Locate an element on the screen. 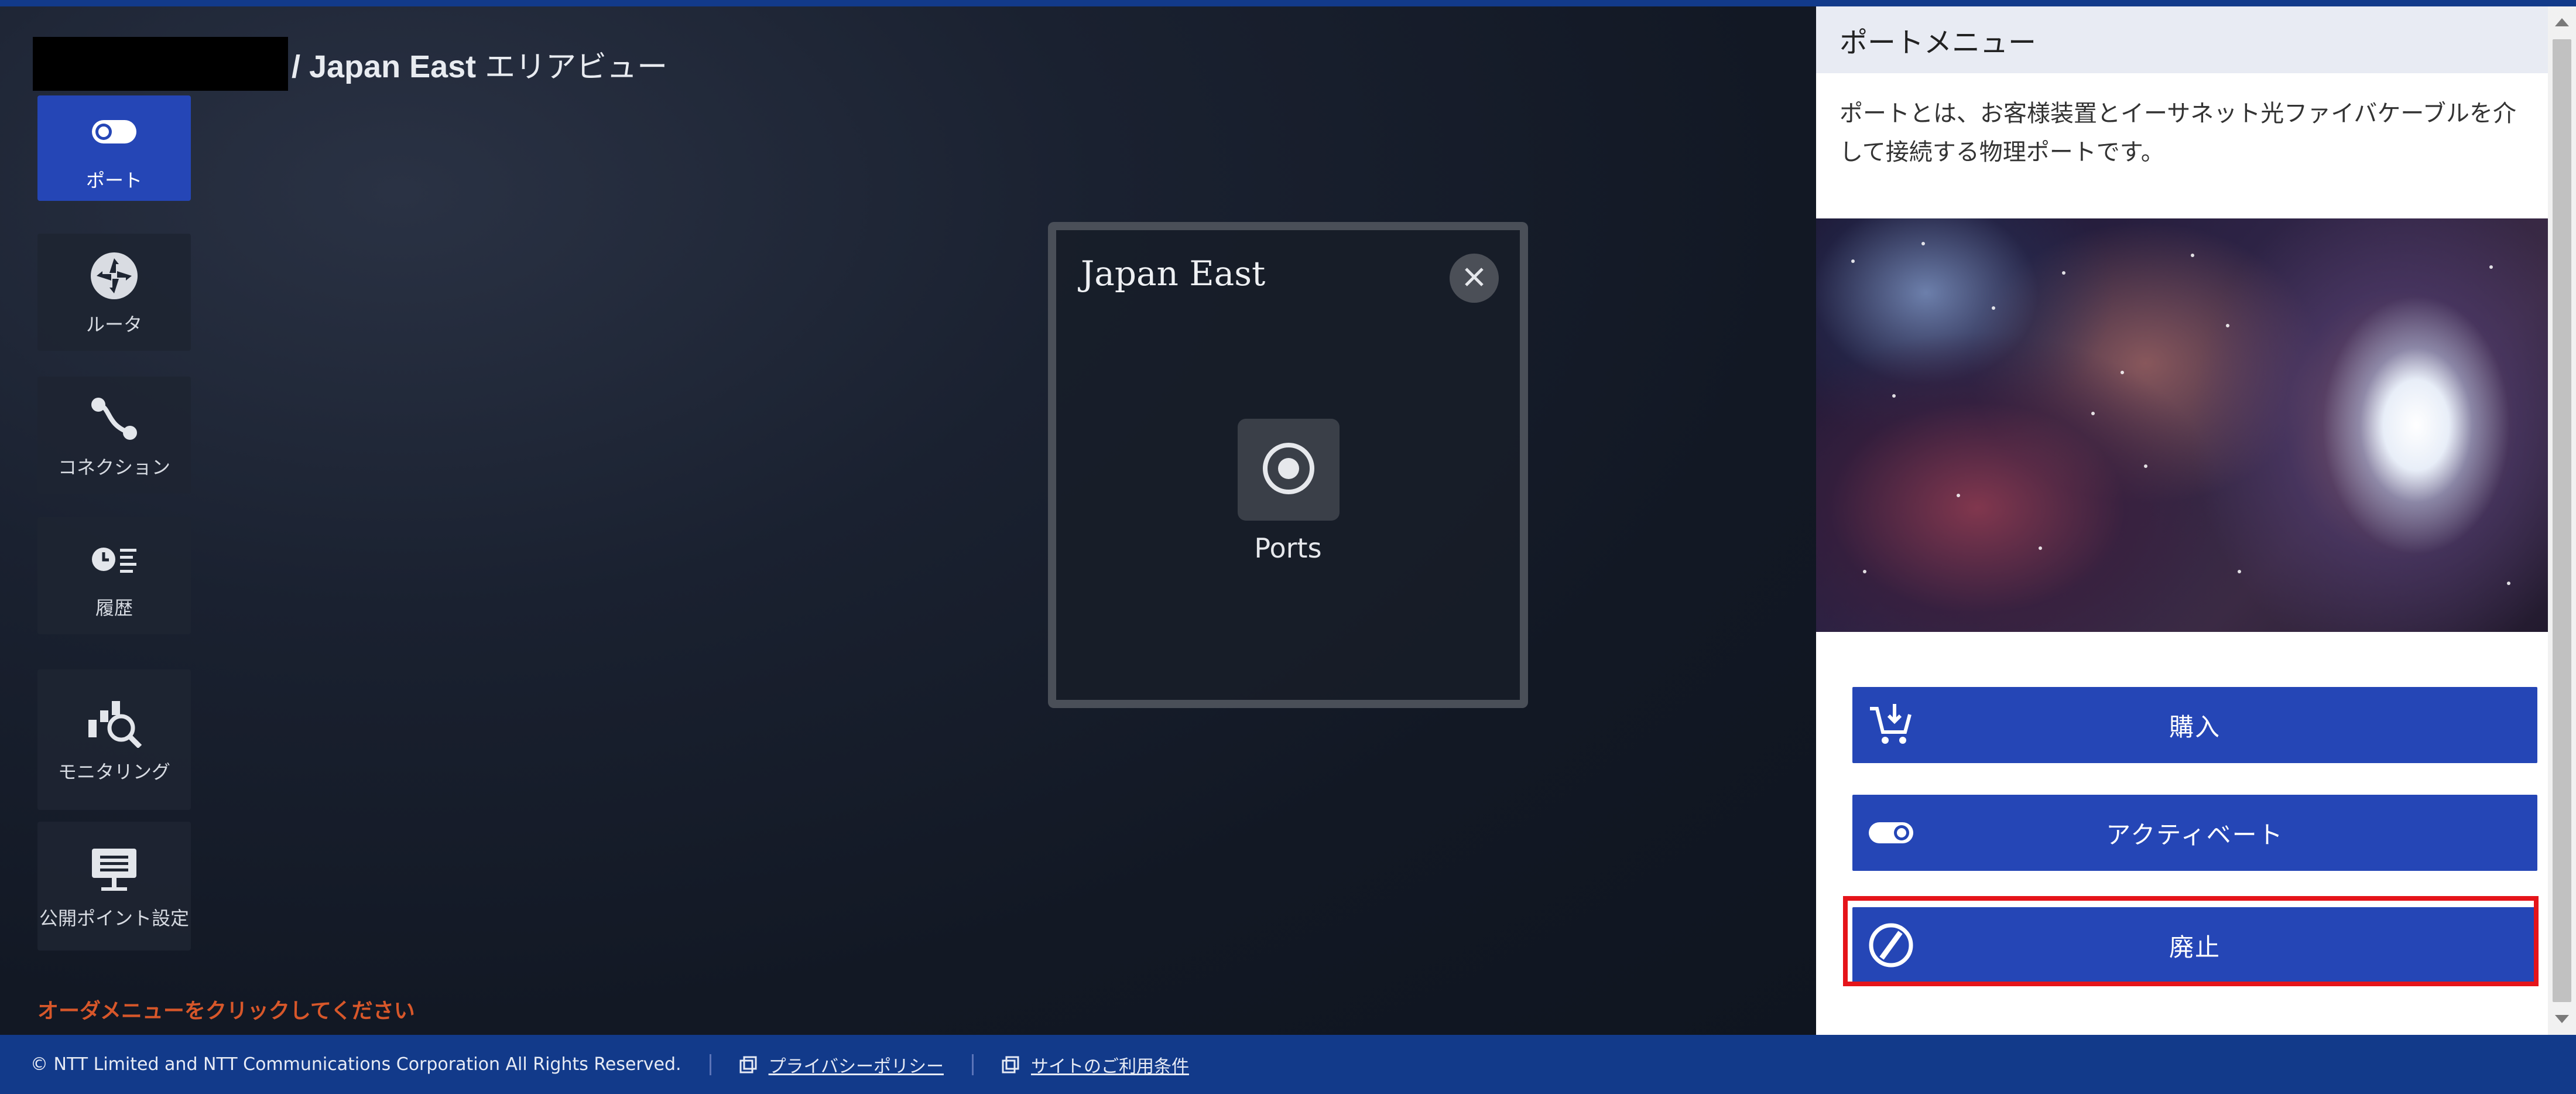  cart-download-icon is located at coordinates (1891, 725).